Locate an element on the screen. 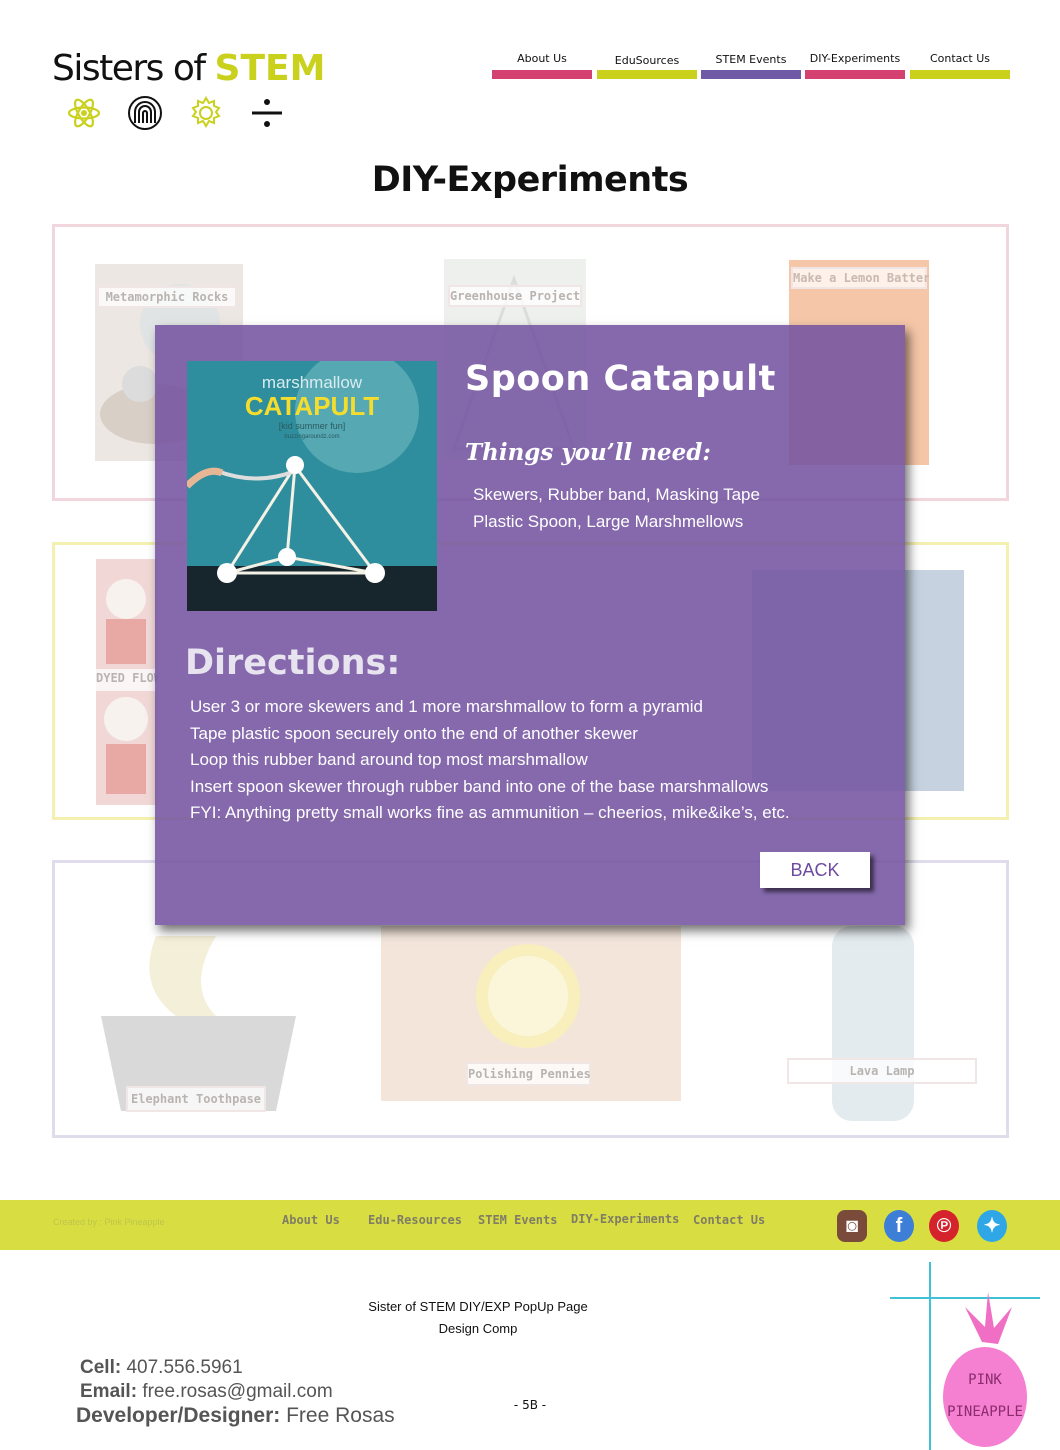  footer-link-about: About Us is located at coordinates (311, 1220).